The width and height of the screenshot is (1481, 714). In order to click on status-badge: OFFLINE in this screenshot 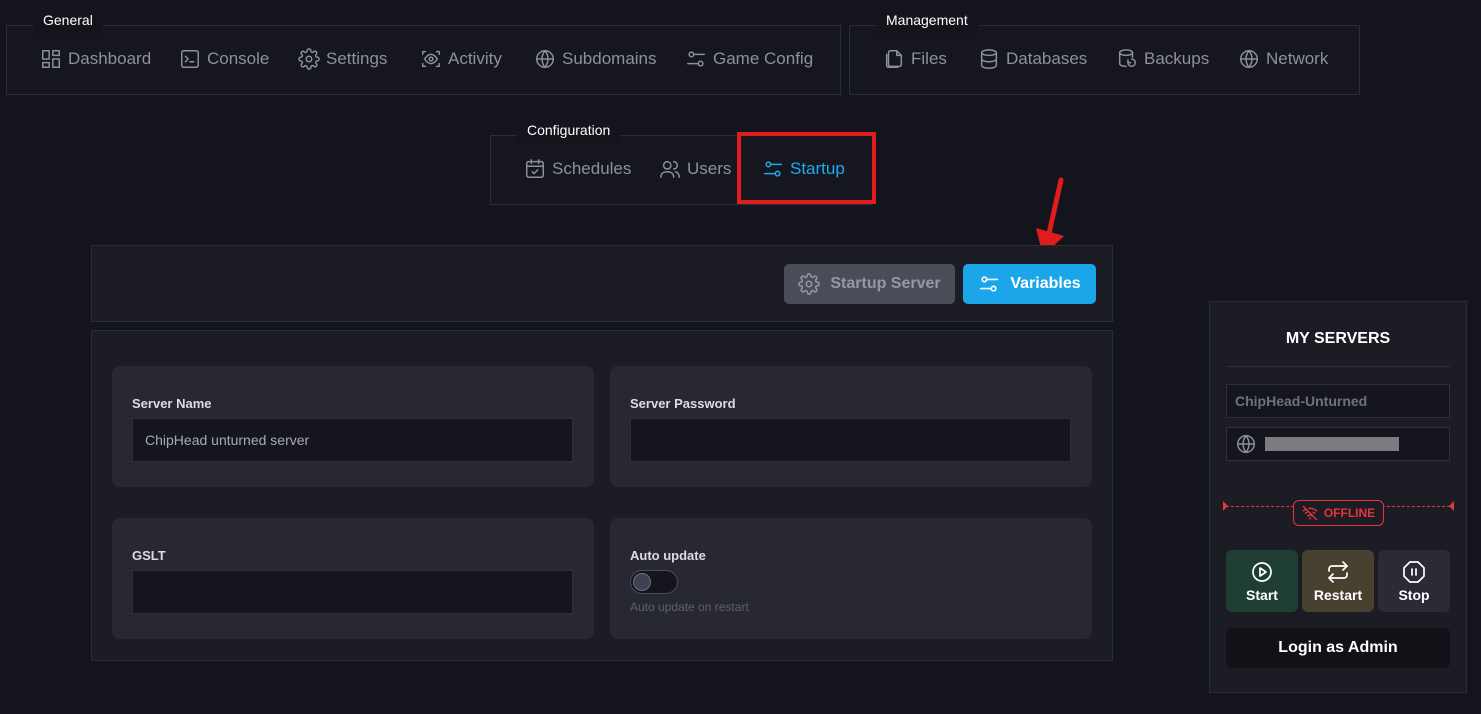, I will do `click(1338, 513)`.